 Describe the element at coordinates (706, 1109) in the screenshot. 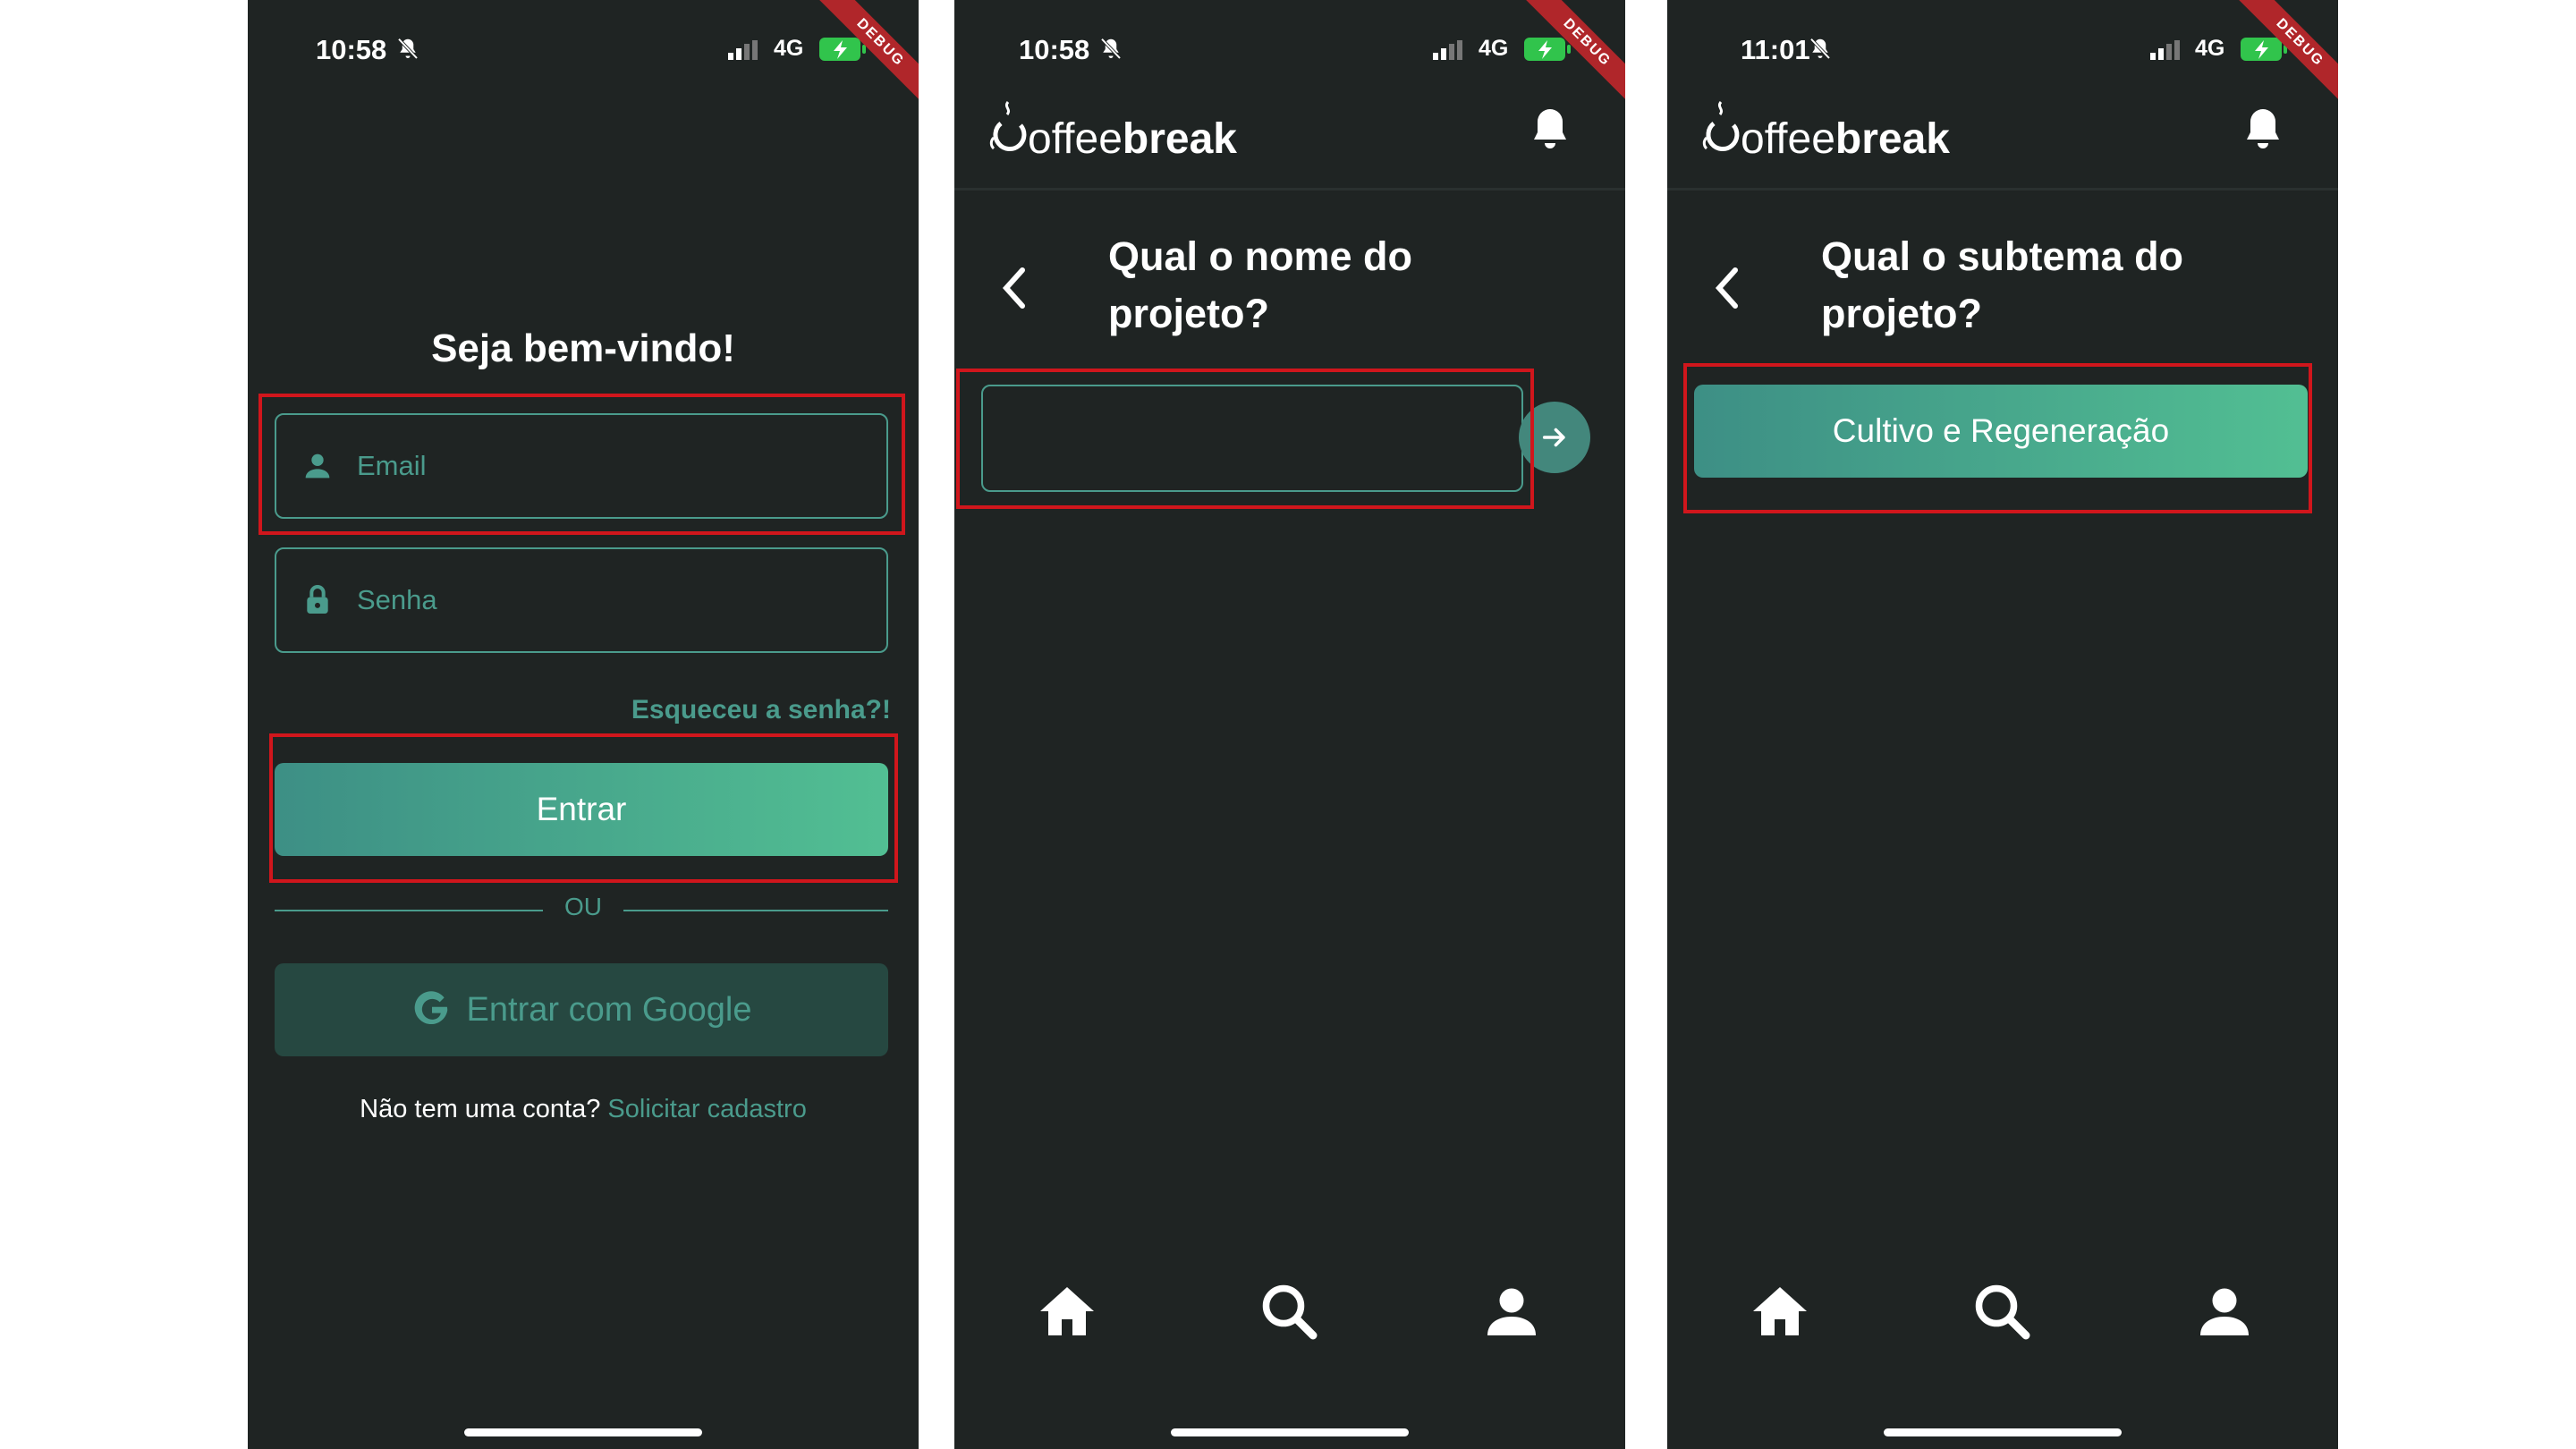

I see `signup-link: Solicitar cadastro` at that location.